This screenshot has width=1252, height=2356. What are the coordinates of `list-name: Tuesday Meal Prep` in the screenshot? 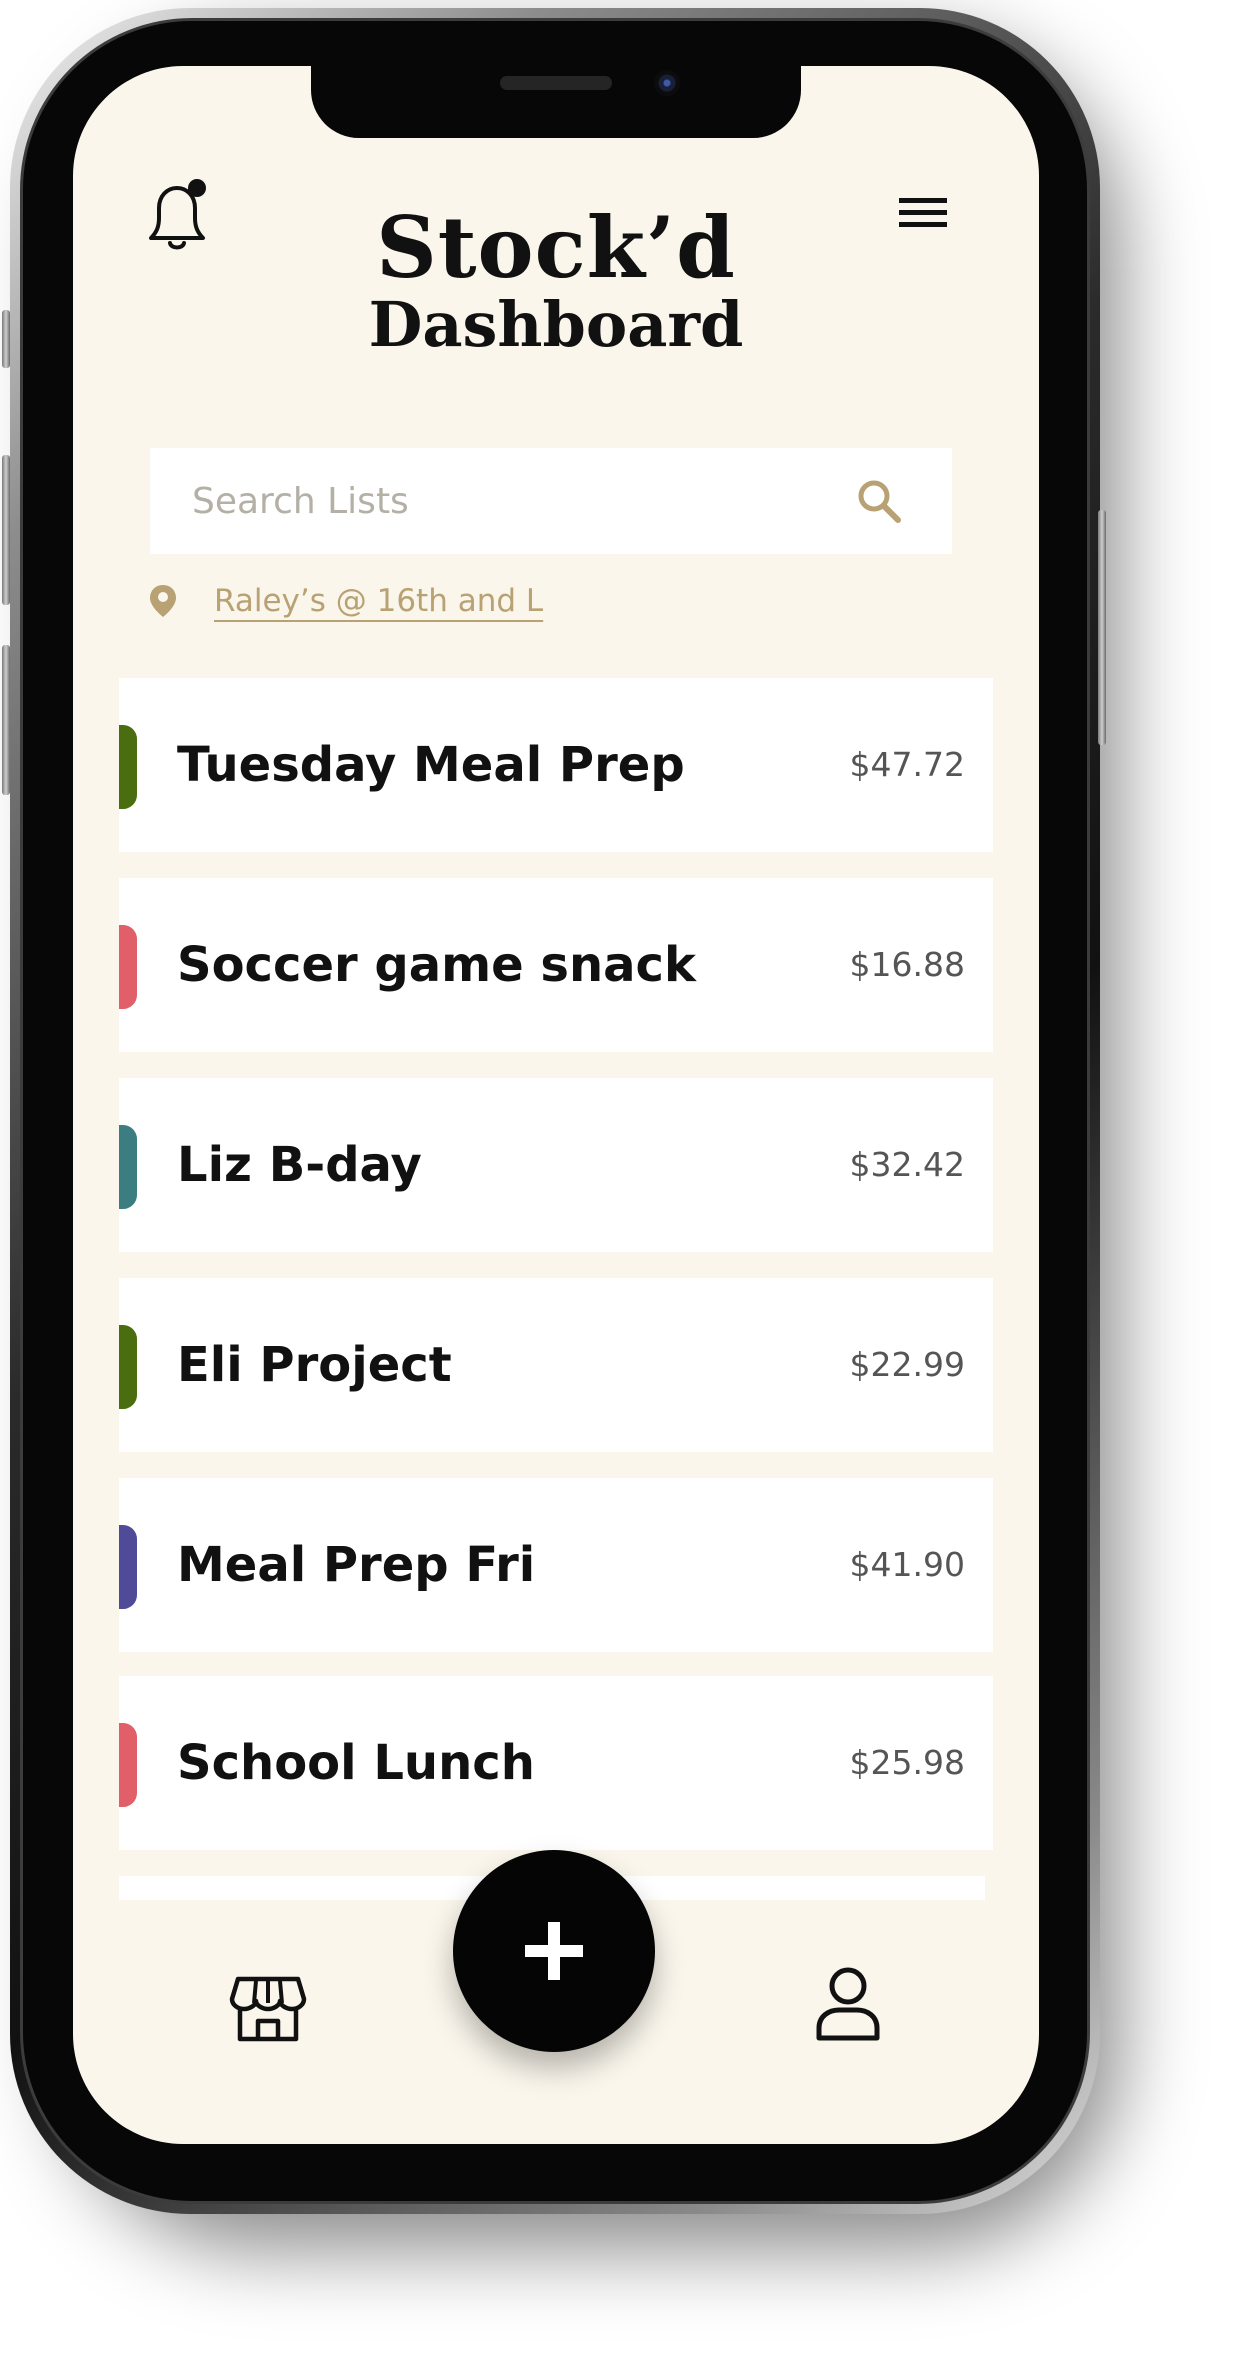 It's located at (431, 765).